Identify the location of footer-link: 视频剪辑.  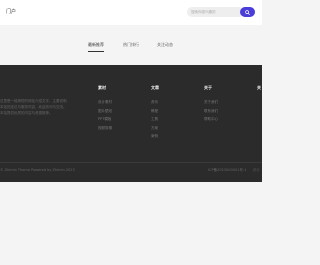
(105, 130).